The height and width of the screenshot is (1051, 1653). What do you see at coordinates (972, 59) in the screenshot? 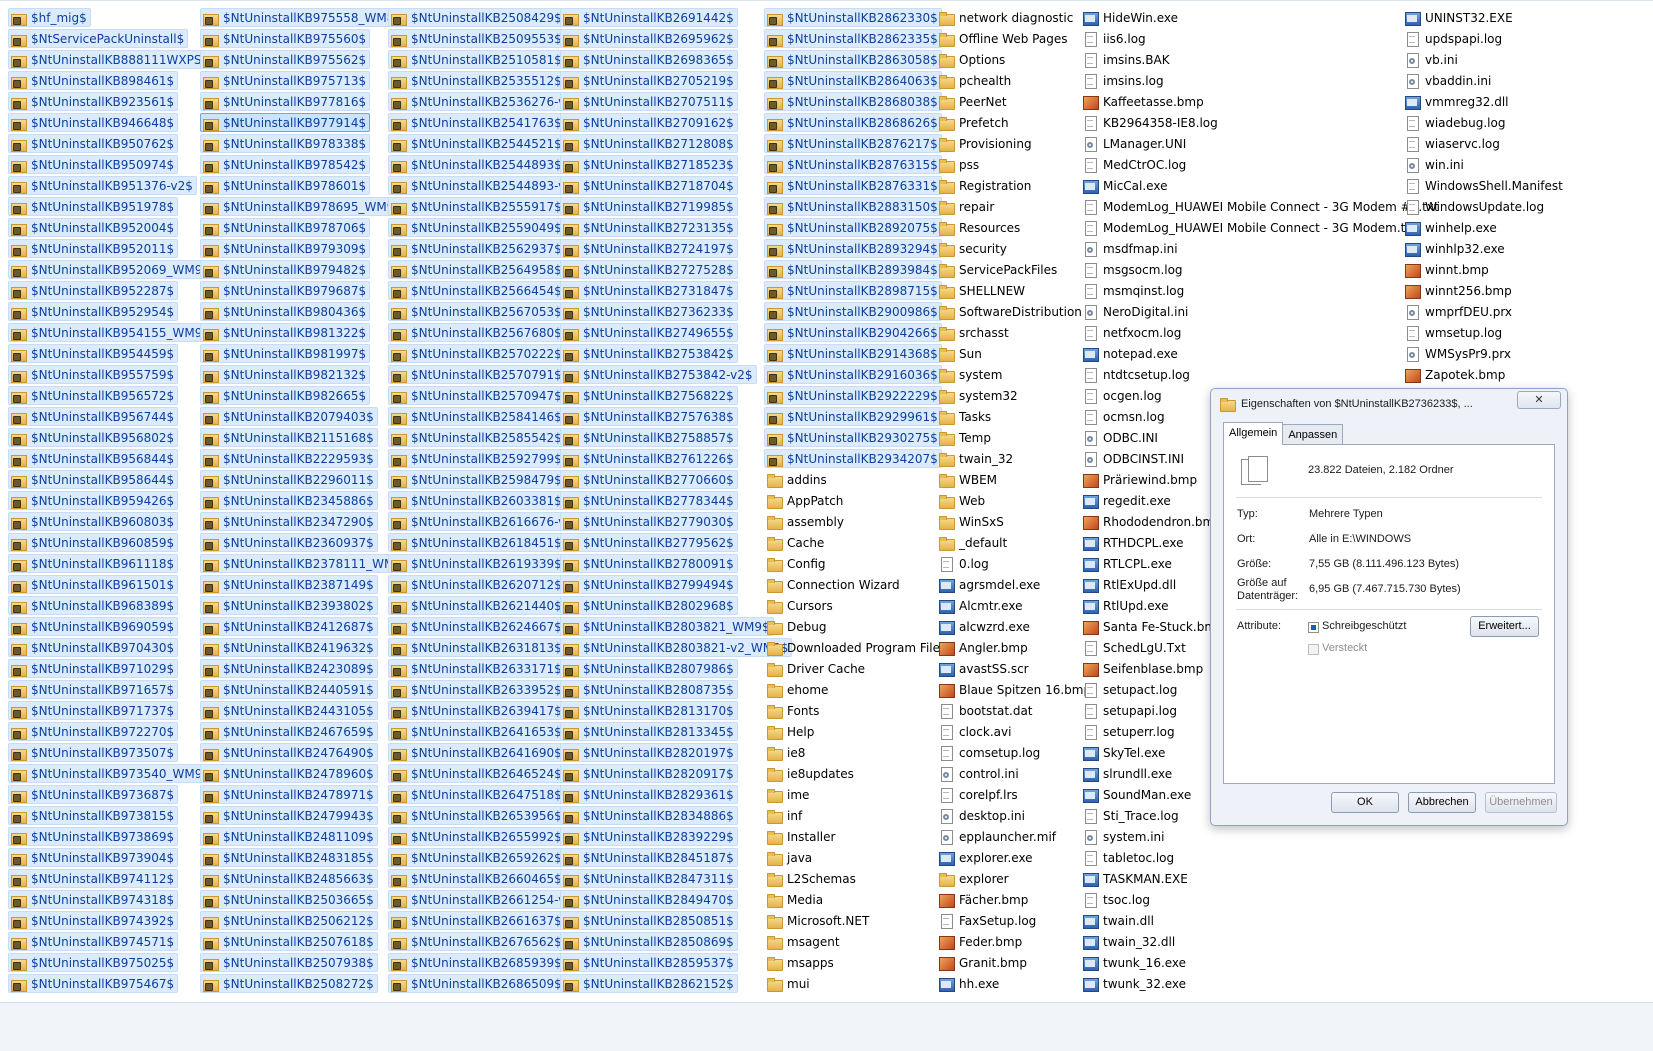
I see `file-item: Options` at bounding box center [972, 59].